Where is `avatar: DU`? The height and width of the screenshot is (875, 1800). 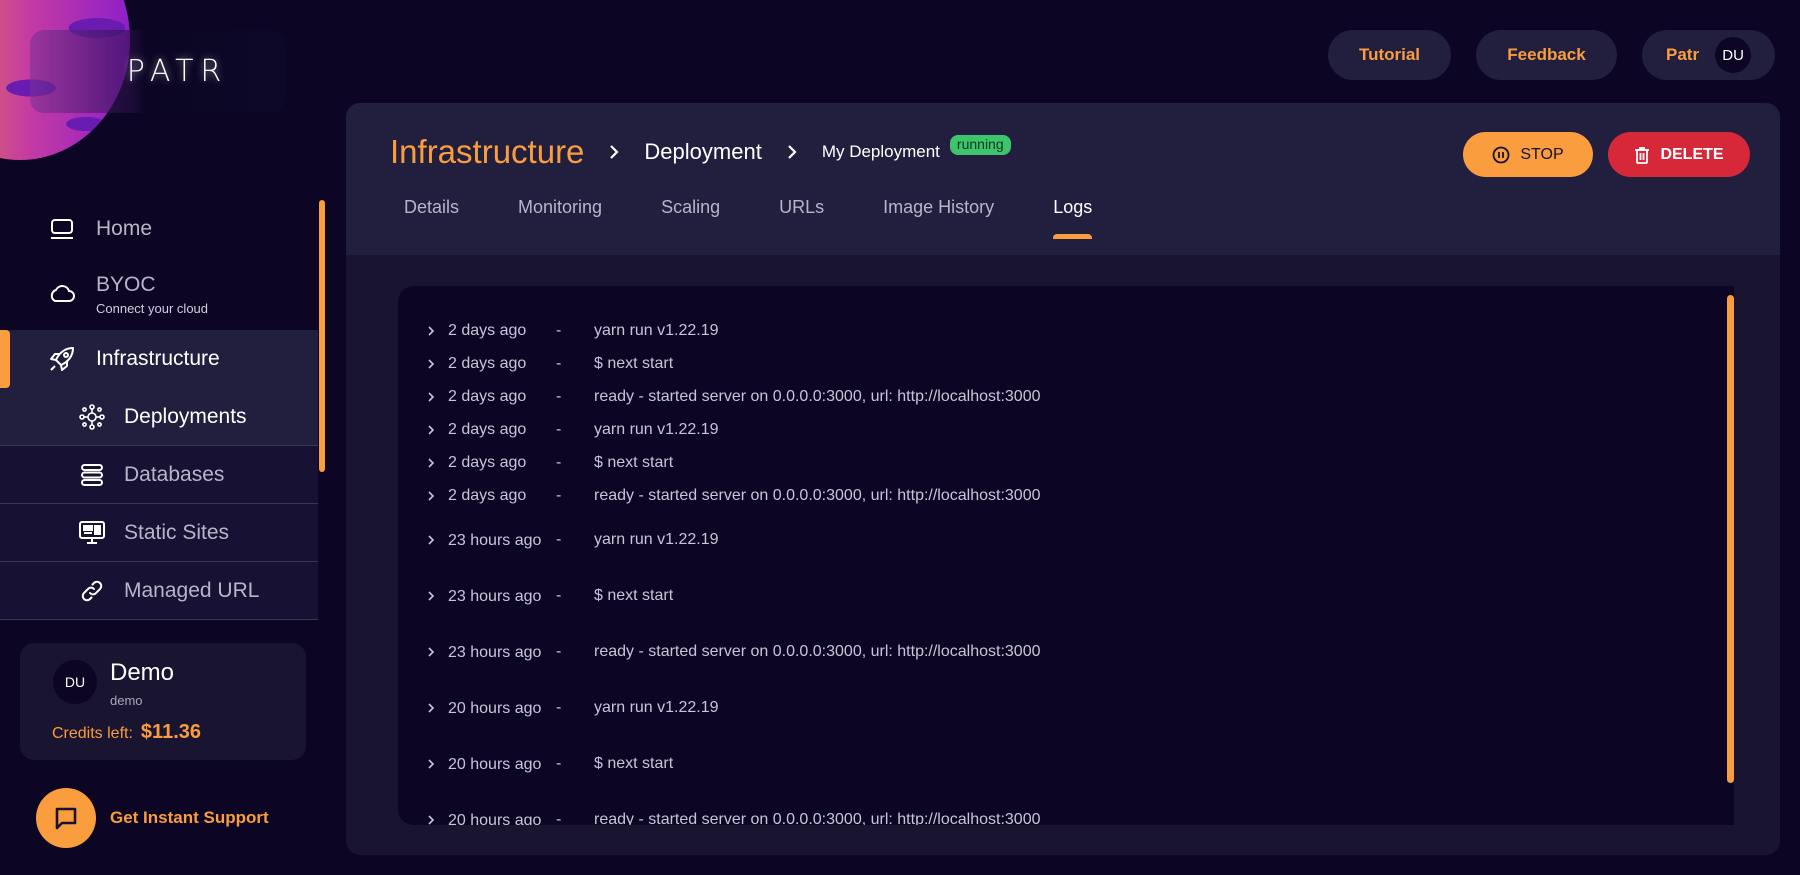
avatar: DU is located at coordinates (1733, 55).